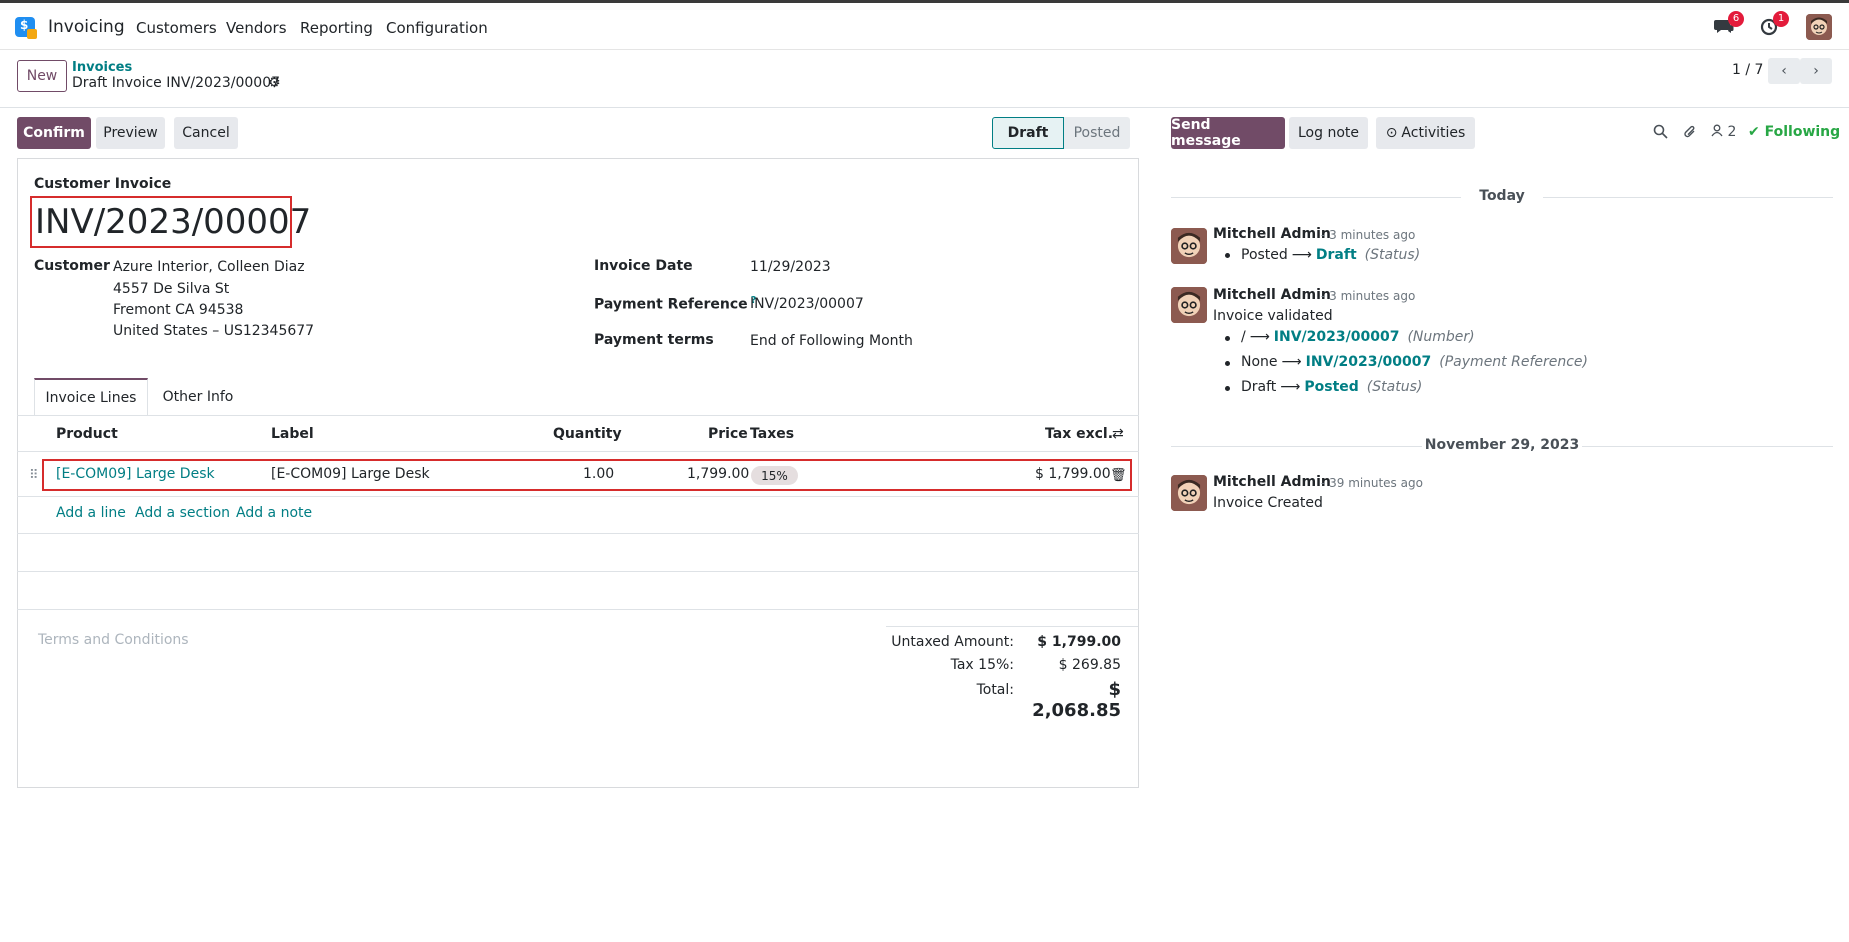 The height and width of the screenshot is (942, 1849). I want to click on customer-street: 4557 De Silva St, so click(171, 289).